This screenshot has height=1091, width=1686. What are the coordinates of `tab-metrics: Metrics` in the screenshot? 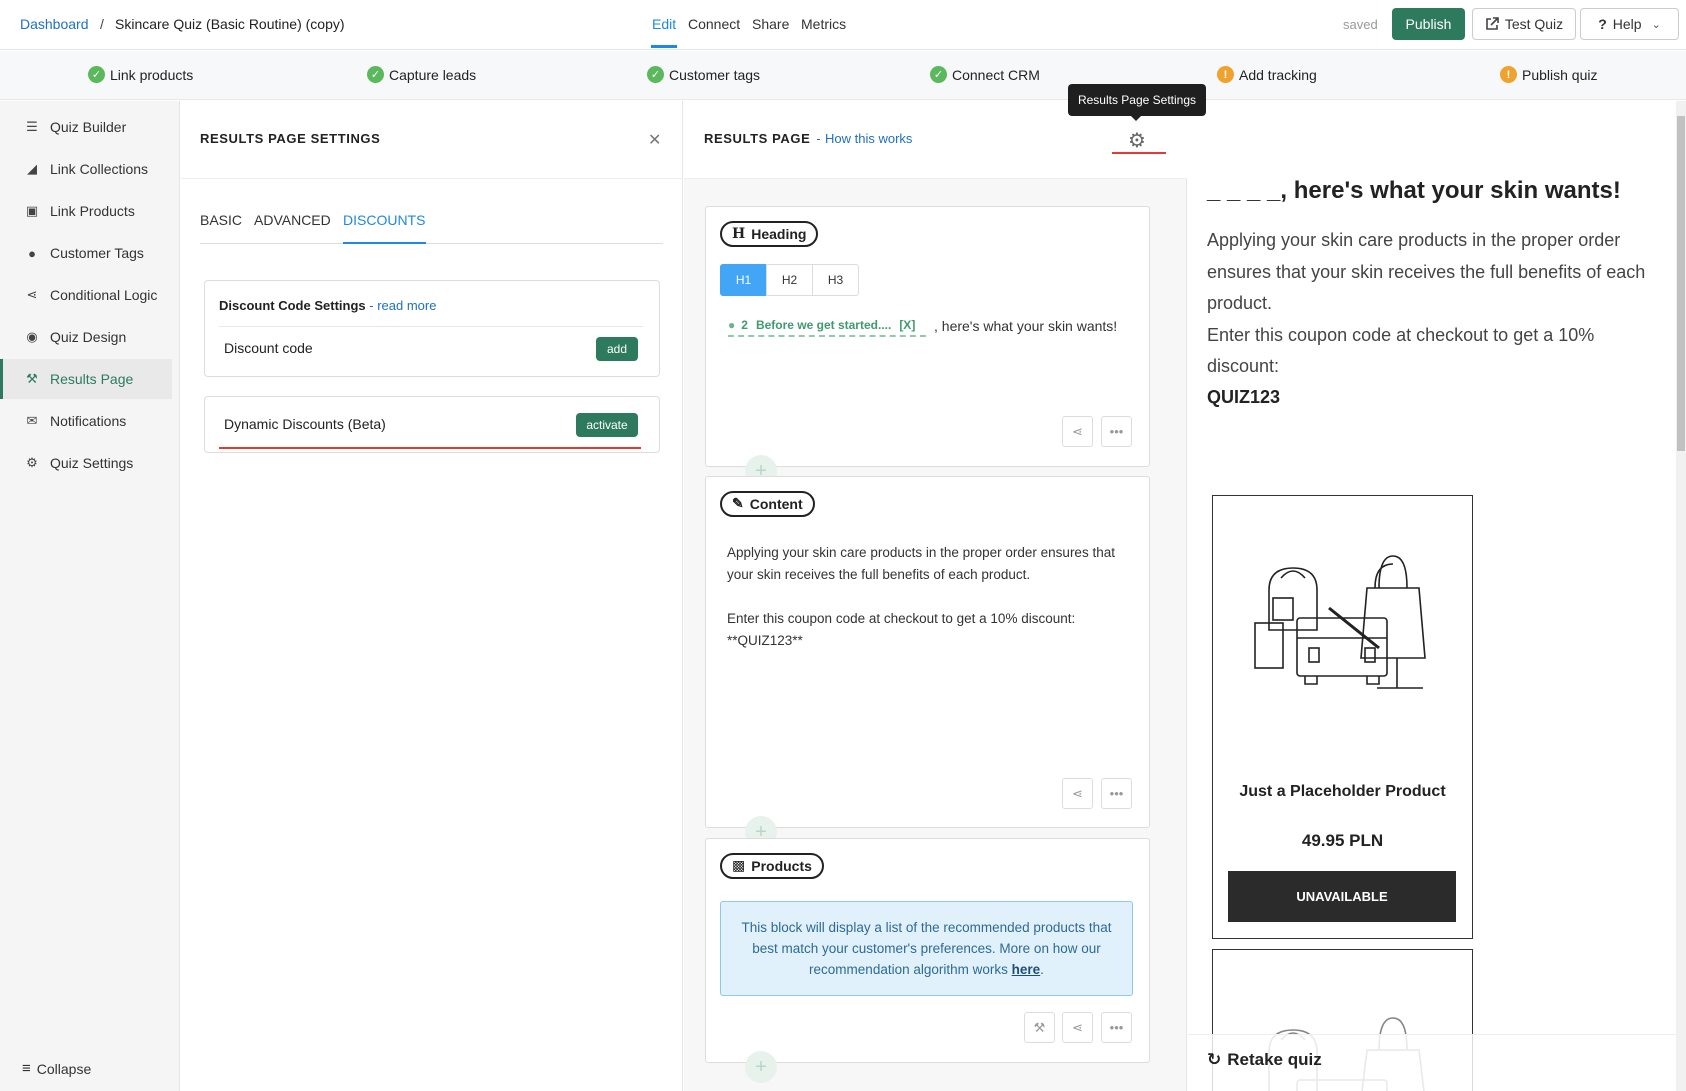 It's located at (823, 24).